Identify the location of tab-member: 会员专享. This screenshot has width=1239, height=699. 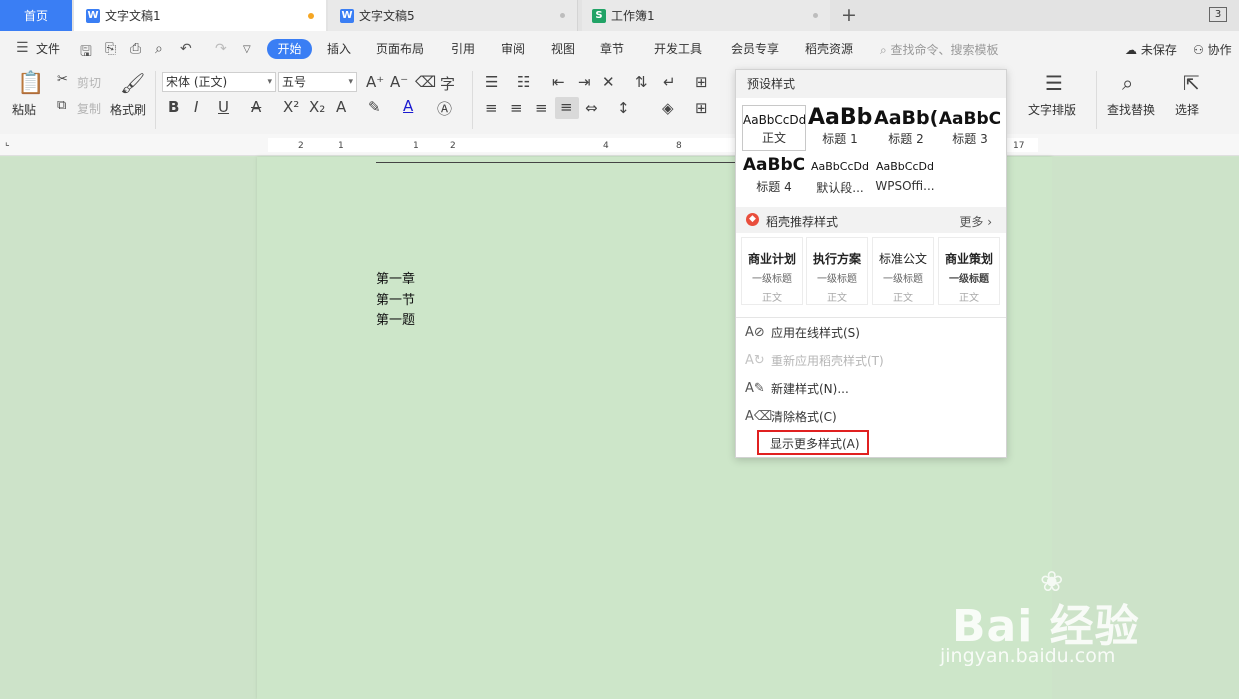
(755, 48).